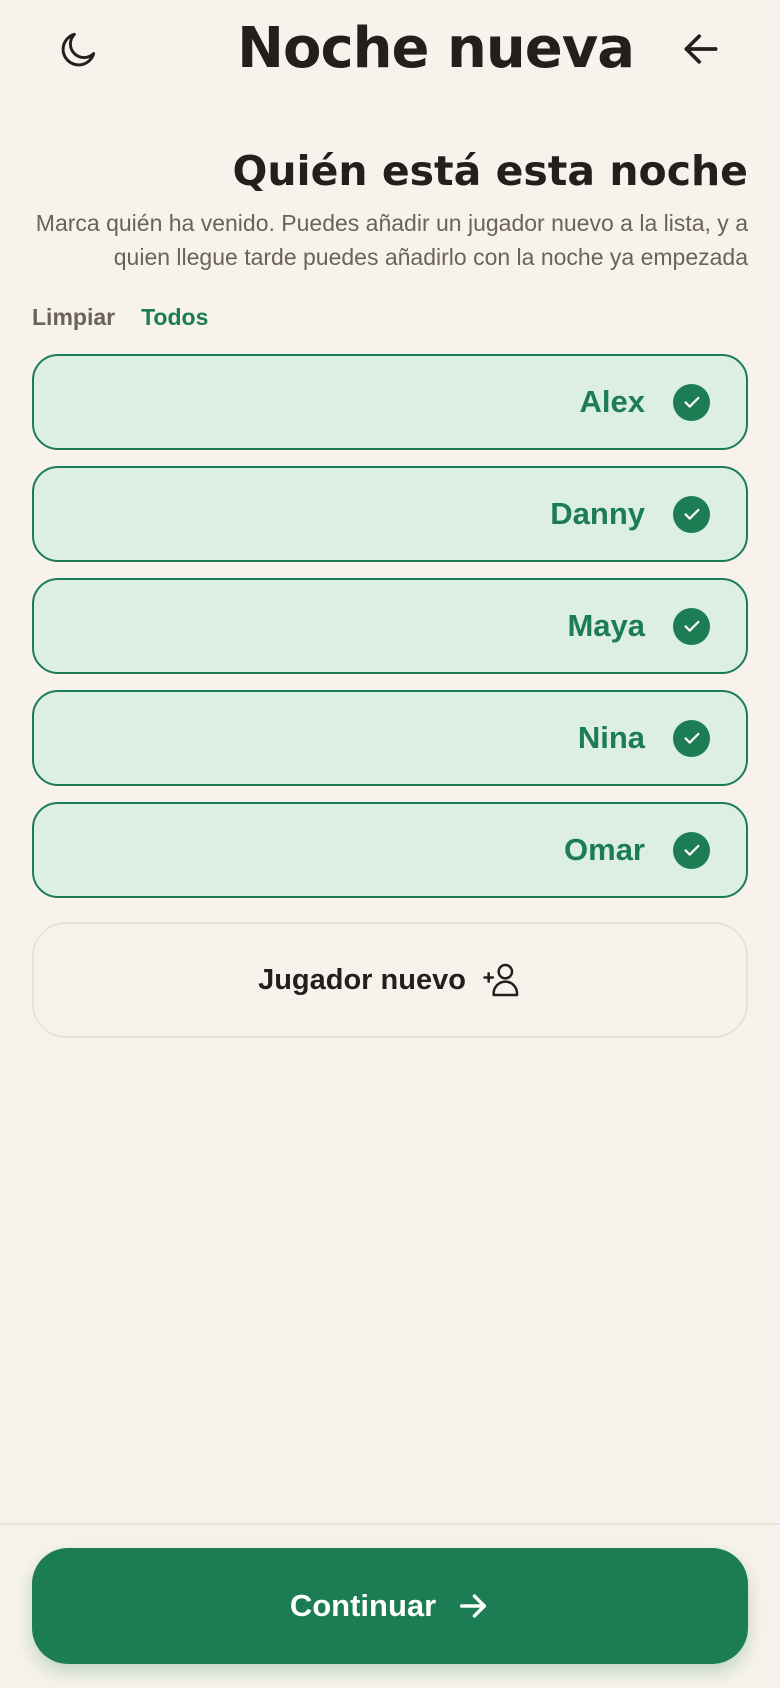 The height and width of the screenshot is (1688, 780). Describe the element at coordinates (604, 849) in the screenshot. I see `player-name: Omar` at that location.